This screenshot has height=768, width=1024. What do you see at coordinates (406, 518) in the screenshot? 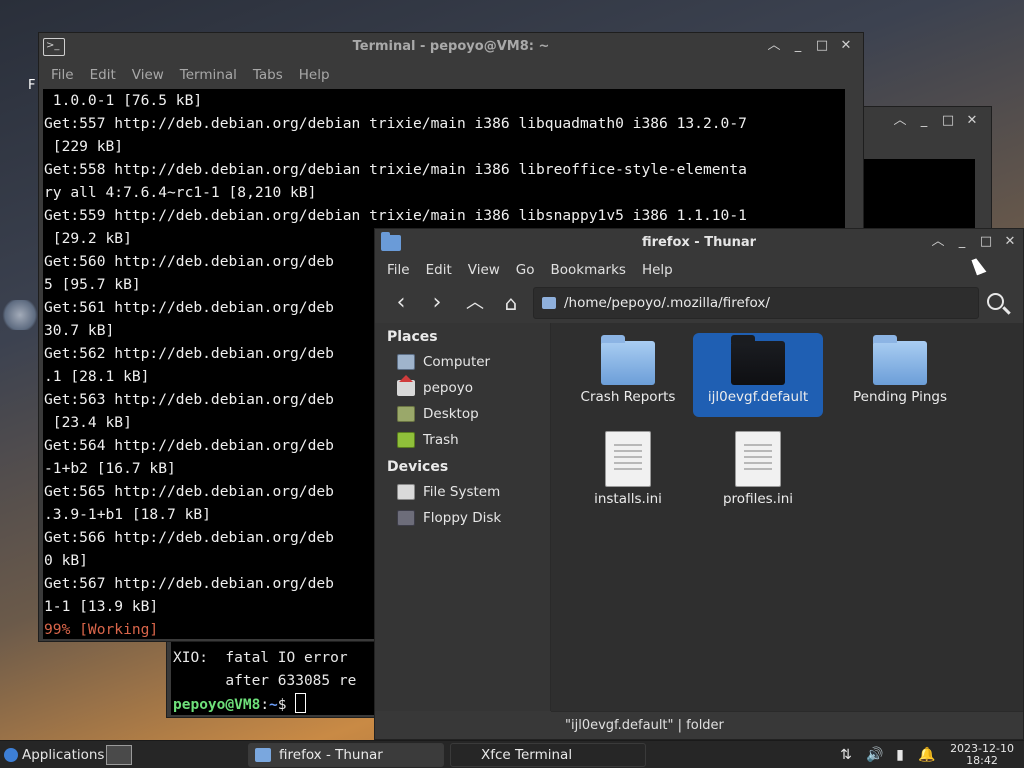
I see `floppy-disk-icon` at bounding box center [406, 518].